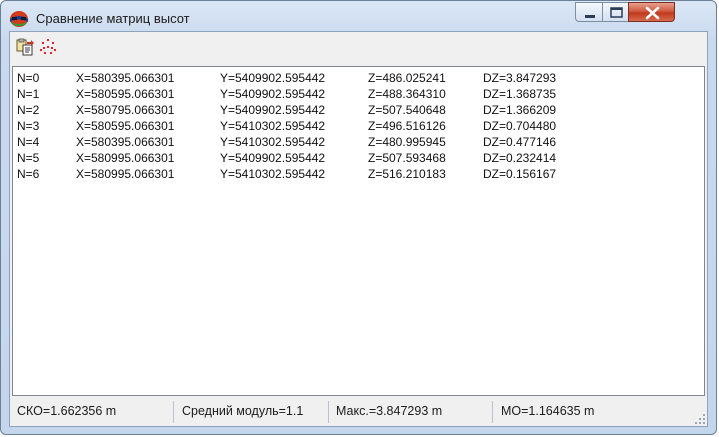  What do you see at coordinates (590, 16) in the screenshot?
I see `minimize-icon` at bounding box center [590, 16].